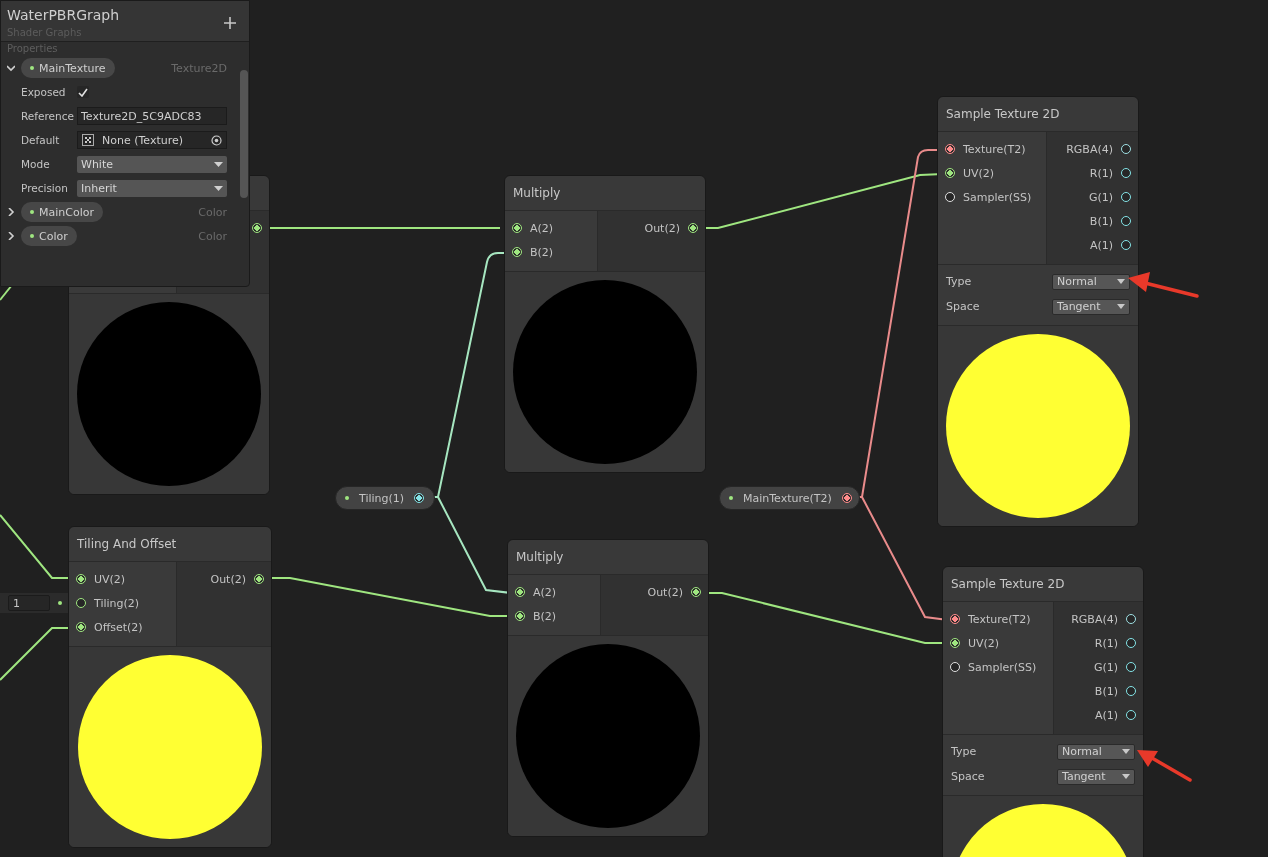 The image size is (1268, 857). What do you see at coordinates (44, 92) in the screenshot?
I see `field-label: Exposed` at bounding box center [44, 92].